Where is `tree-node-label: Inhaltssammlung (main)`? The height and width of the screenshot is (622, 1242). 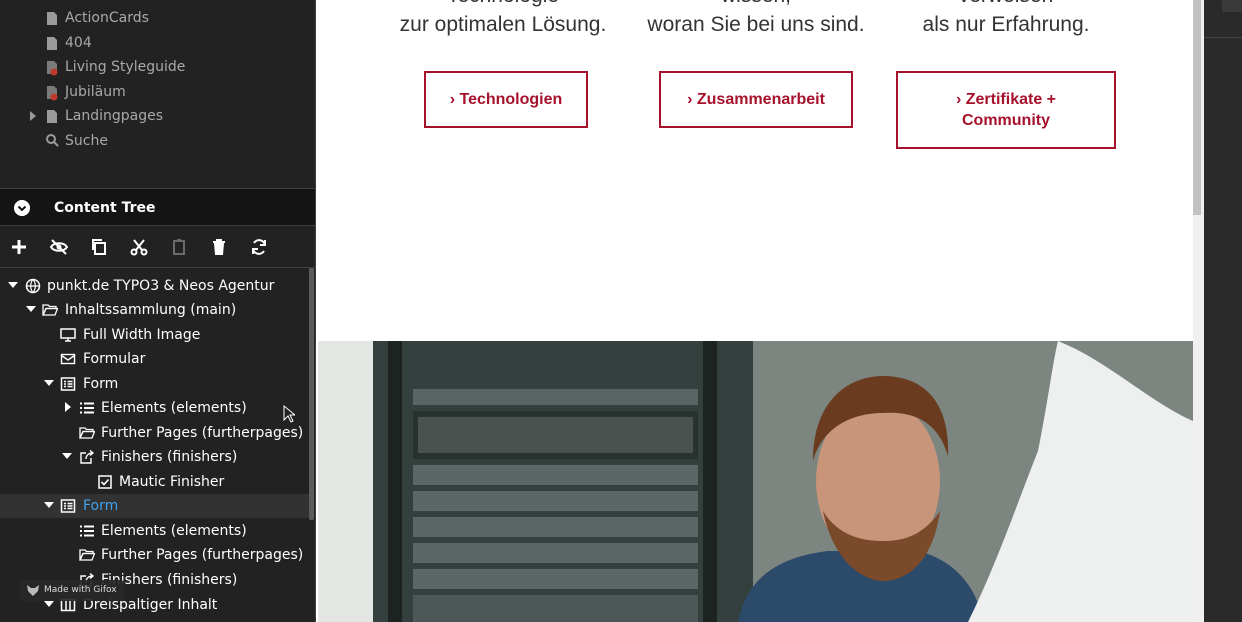 tree-node-label: Inhaltssammlung (main) is located at coordinates (151, 310).